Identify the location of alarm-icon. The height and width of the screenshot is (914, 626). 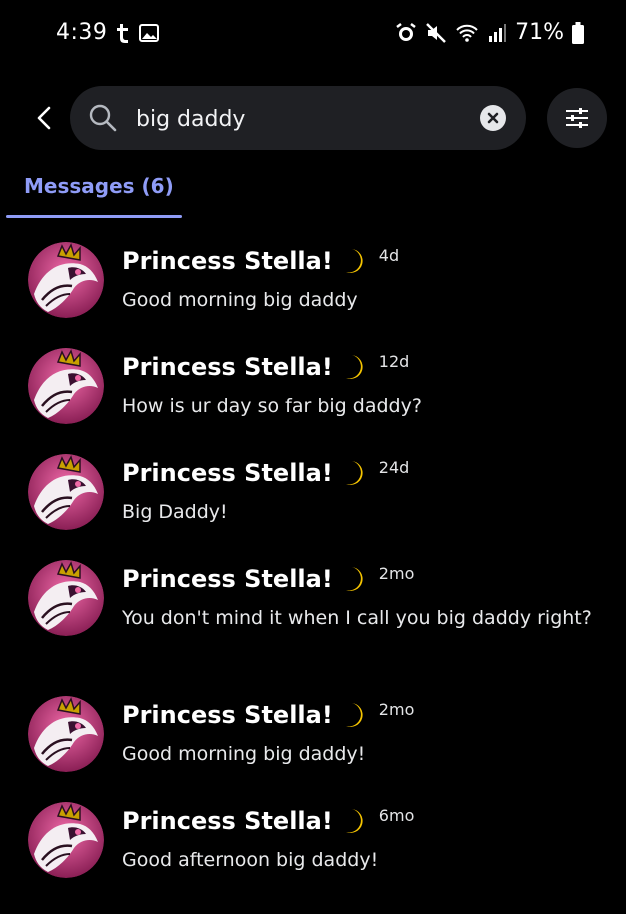
(406, 33).